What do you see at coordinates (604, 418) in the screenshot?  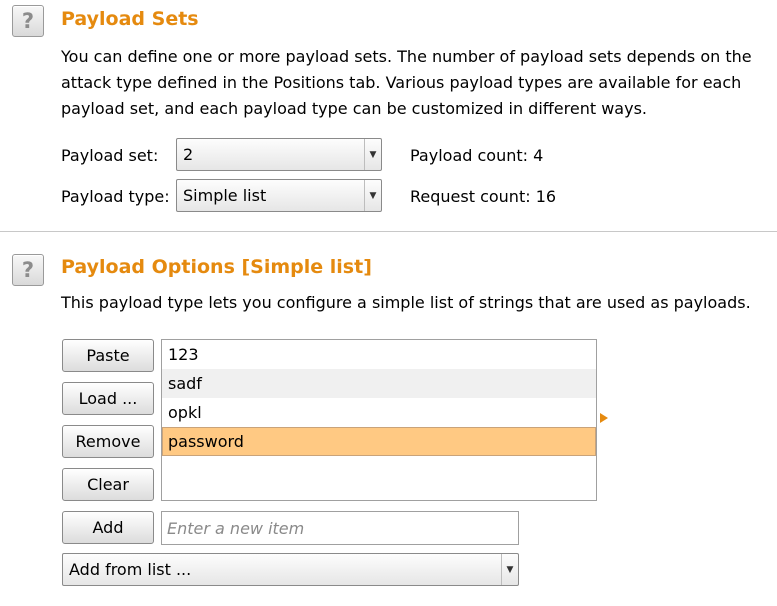 I see `expand-triangle-icon` at bounding box center [604, 418].